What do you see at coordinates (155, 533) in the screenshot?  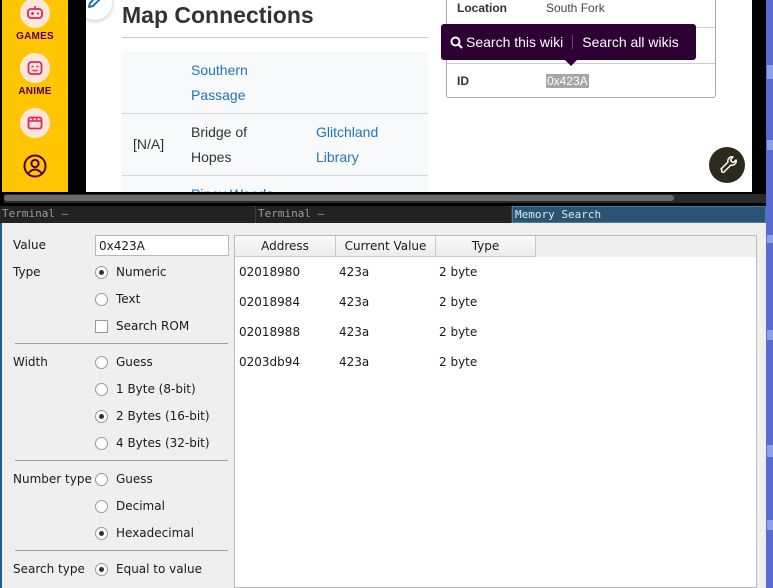 I see `option-label: Hexadecimal` at bounding box center [155, 533].